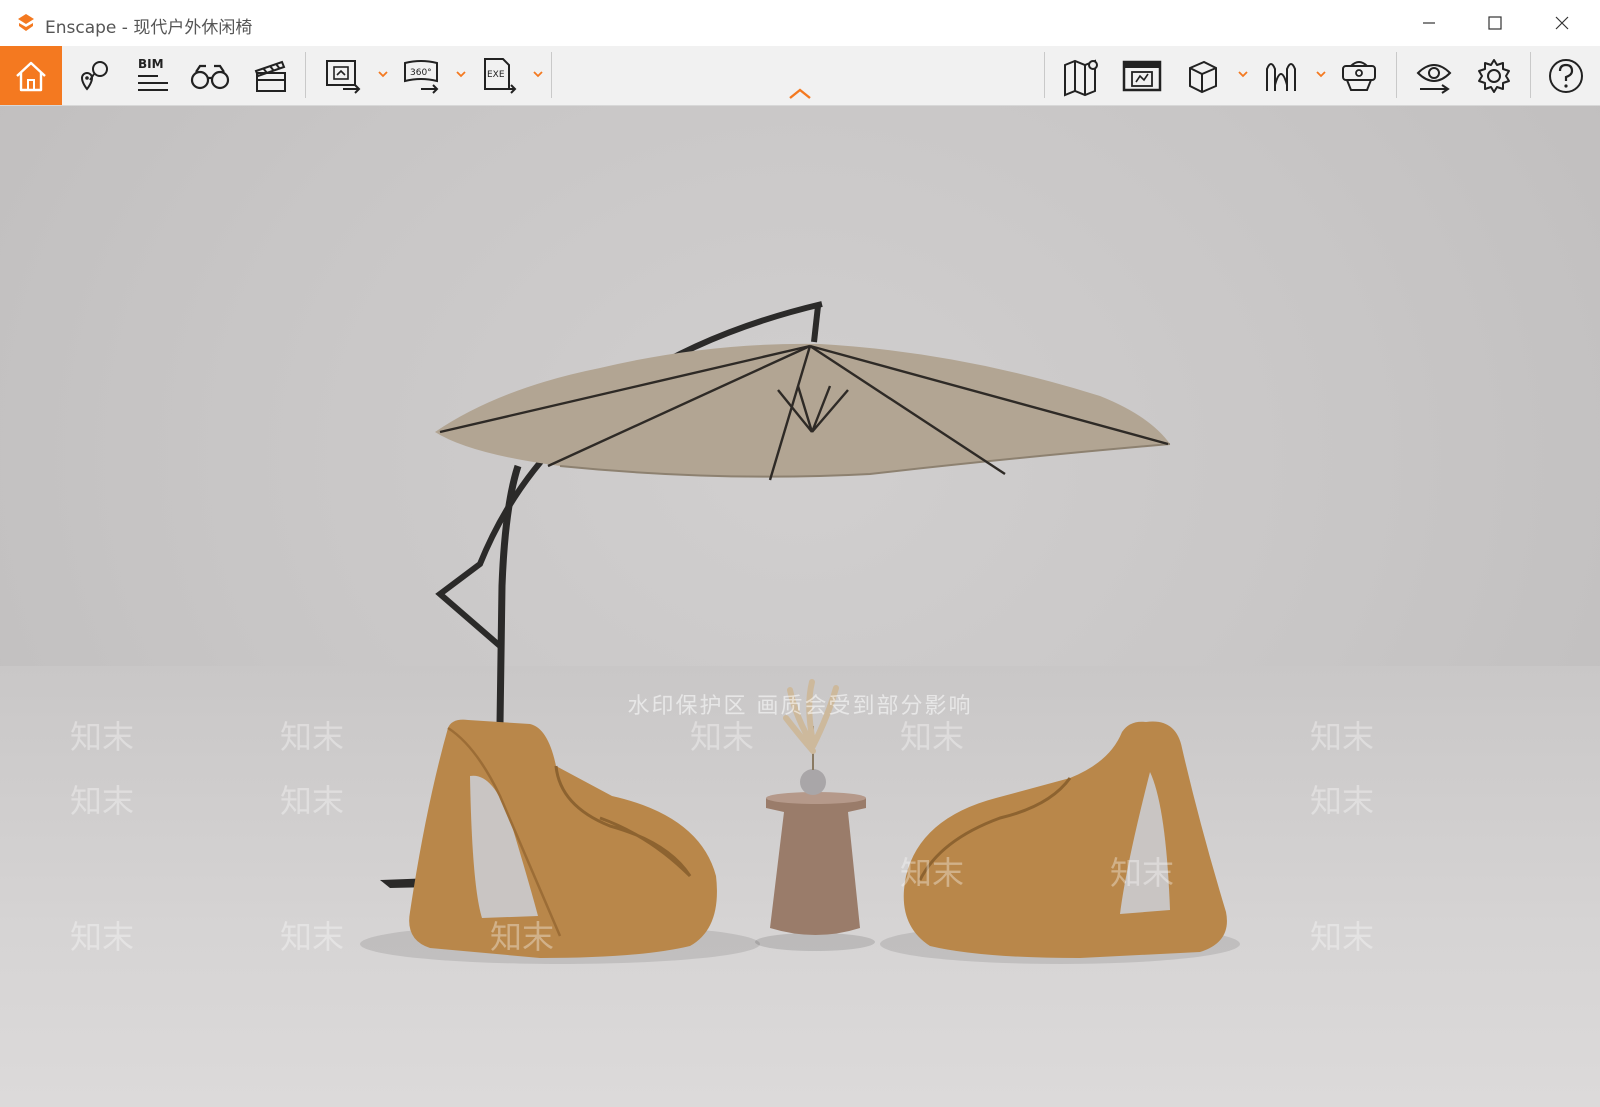  I want to click on bim-label: BIM, so click(151, 64).